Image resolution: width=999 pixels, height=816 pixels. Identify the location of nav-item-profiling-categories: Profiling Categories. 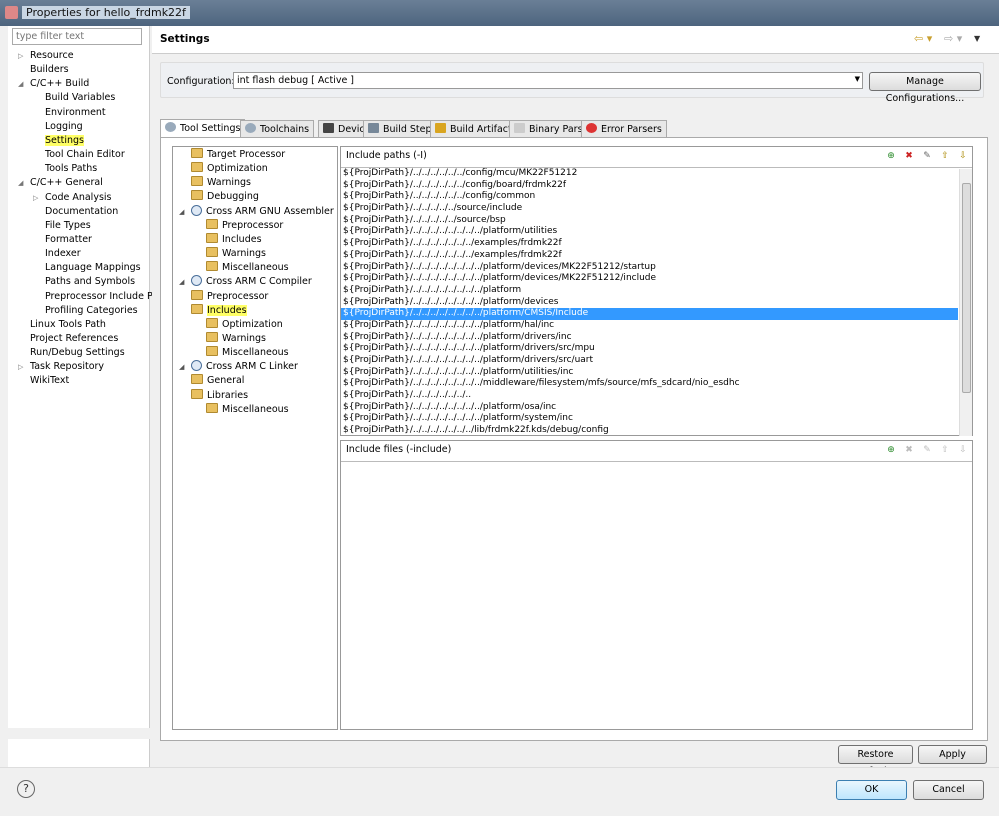
(85, 311).